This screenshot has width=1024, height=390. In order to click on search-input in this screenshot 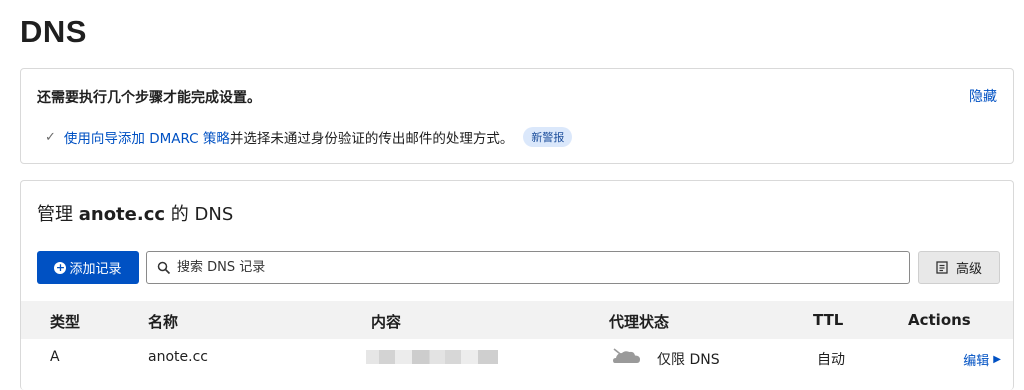, I will do `click(527, 267)`.